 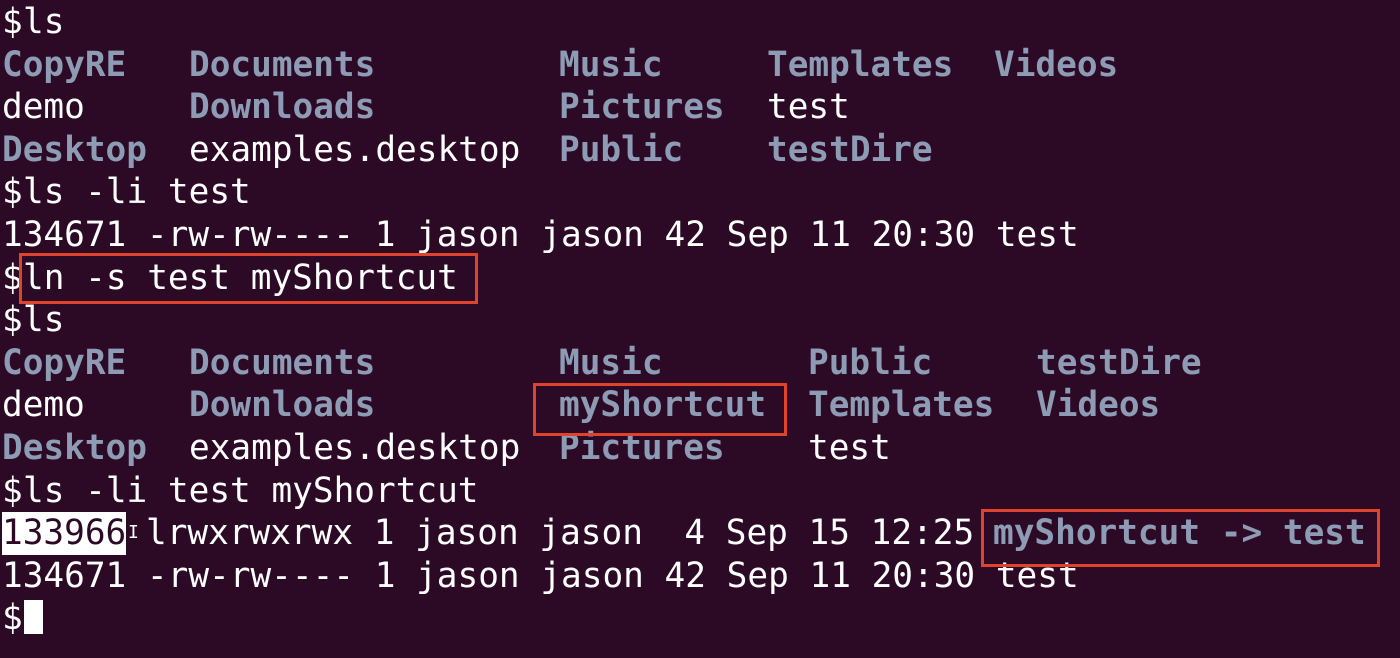 I want to click on ls-output-row: demo Downloads Pictures test, so click(x=700, y=107).